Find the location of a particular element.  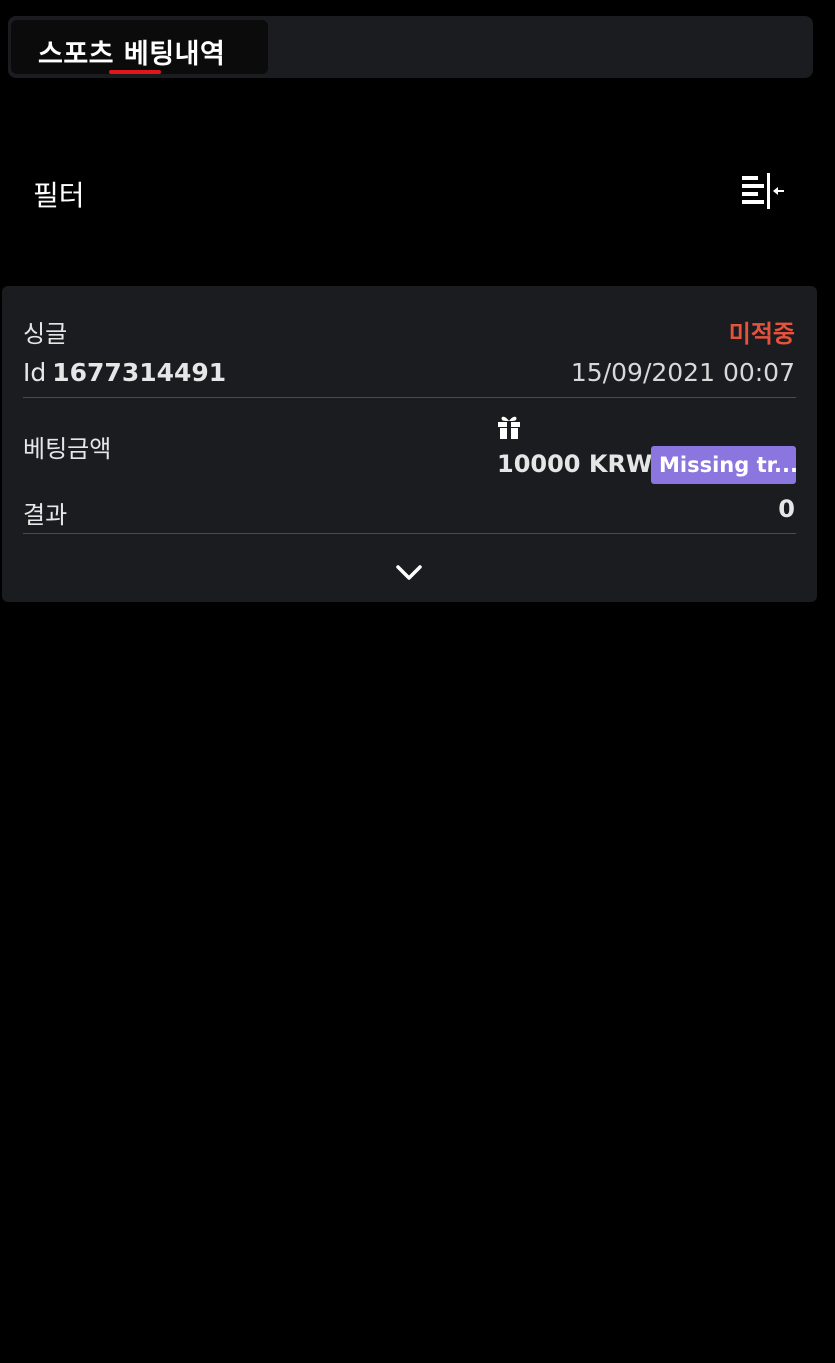

filter-toggle-button is located at coordinates (762, 192).